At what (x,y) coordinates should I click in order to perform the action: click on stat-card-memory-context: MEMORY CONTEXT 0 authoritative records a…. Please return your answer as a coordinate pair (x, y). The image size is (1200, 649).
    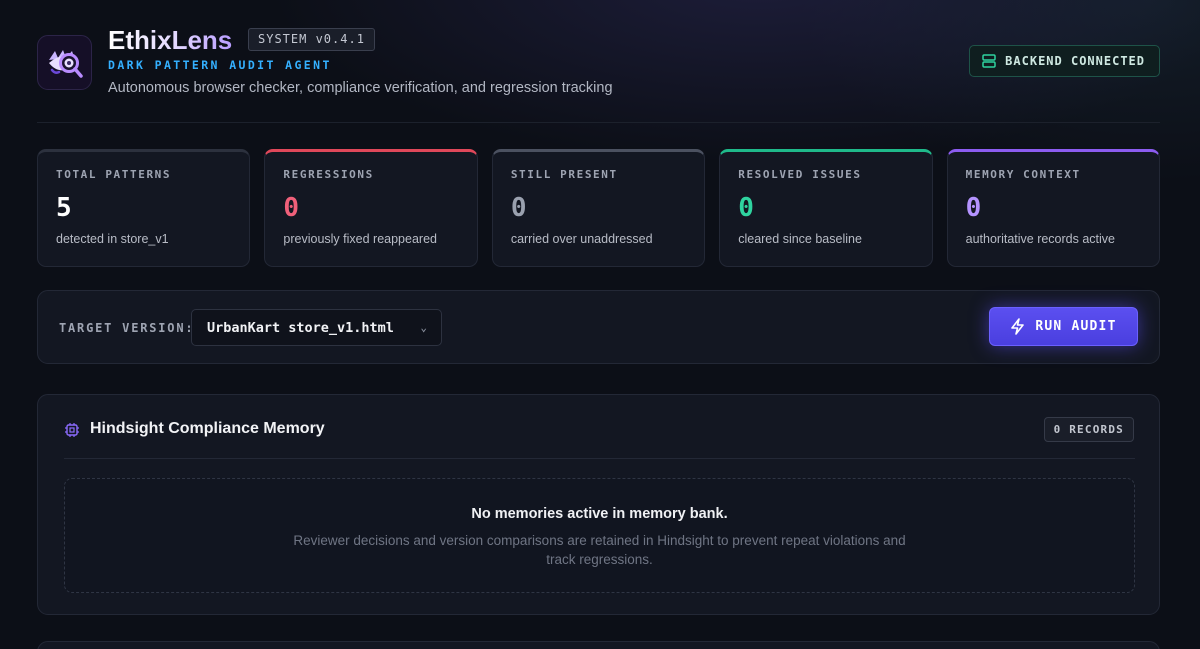
    Looking at the image, I should click on (1053, 208).